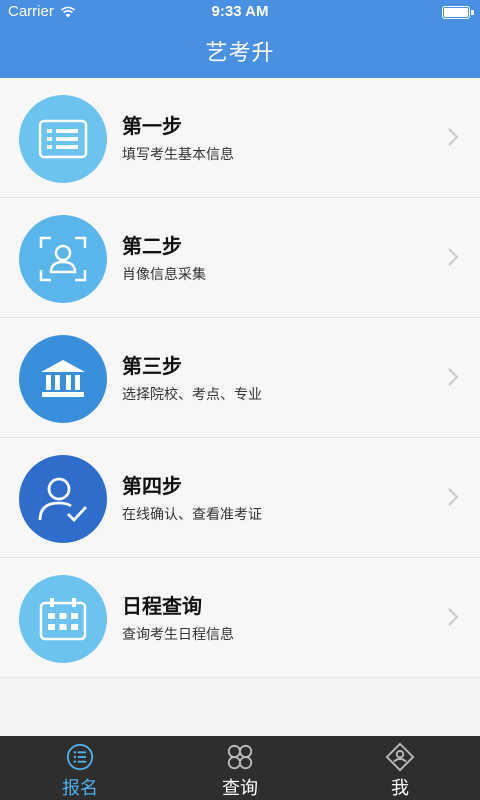 Image resolution: width=480 pixels, height=800 pixels. What do you see at coordinates (240, 53) in the screenshot?
I see `page-title: 艺考升` at bounding box center [240, 53].